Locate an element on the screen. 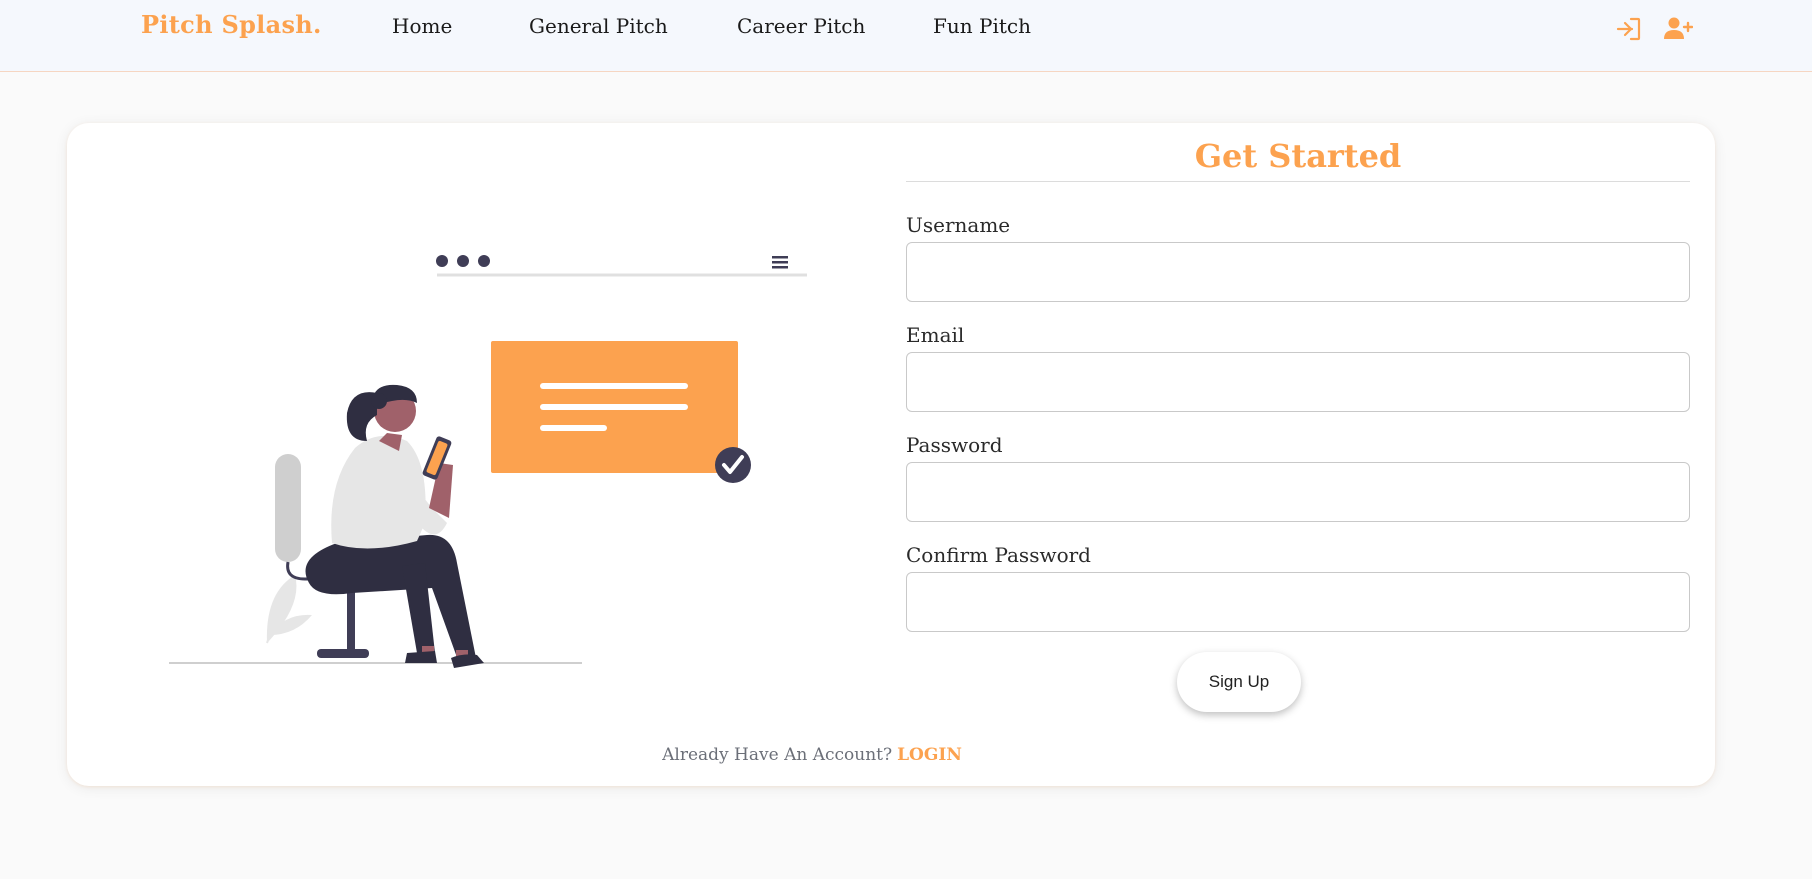 This screenshot has width=1812, height=879. login-prompt: Already Have An Account? LOGIN is located at coordinates (812, 755).